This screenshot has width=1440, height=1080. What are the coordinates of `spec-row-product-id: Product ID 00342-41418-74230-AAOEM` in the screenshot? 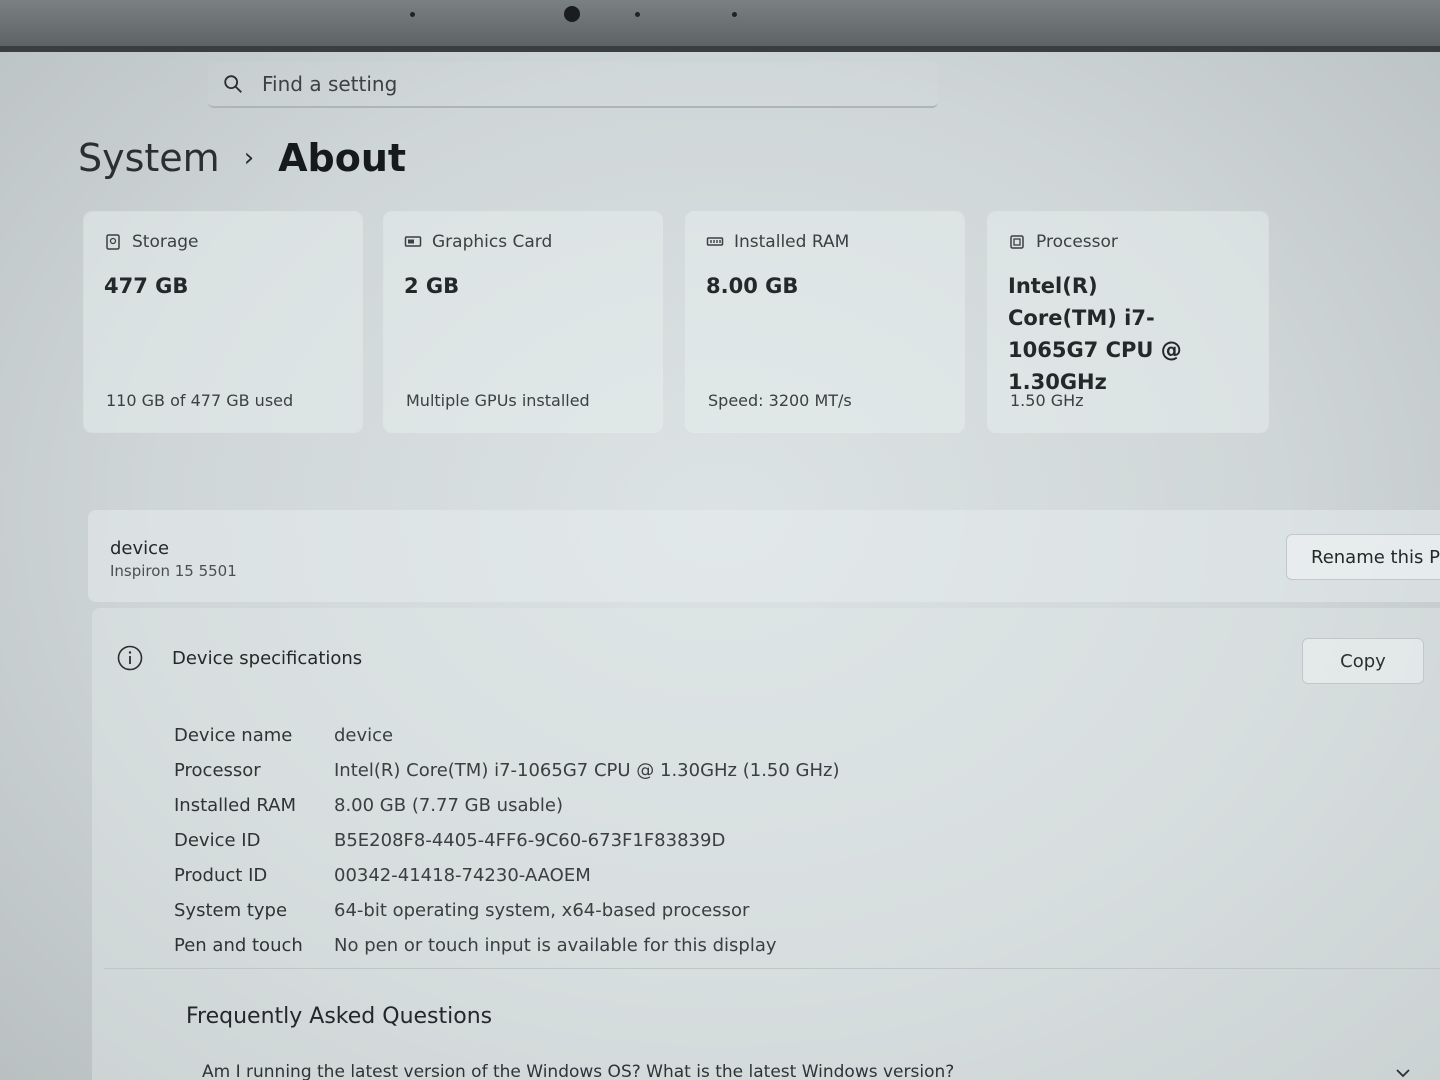 It's located at (507, 875).